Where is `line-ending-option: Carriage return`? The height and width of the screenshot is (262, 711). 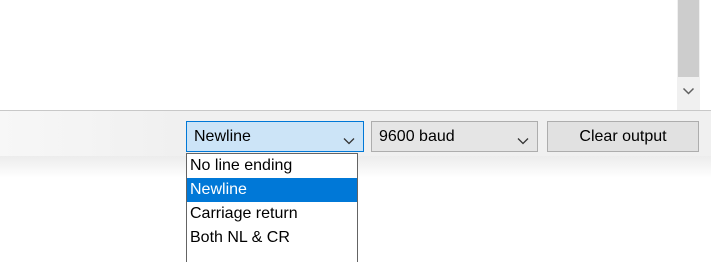
line-ending-option: Carriage return is located at coordinates (272, 214).